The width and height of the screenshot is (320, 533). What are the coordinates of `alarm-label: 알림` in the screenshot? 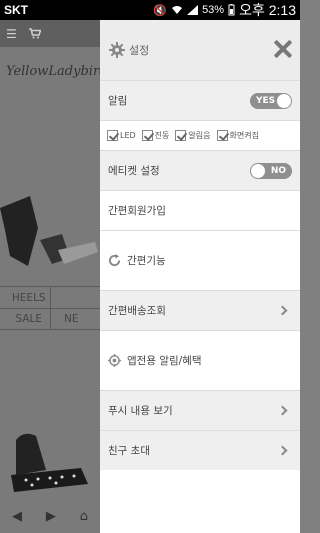 It's located at (118, 101).